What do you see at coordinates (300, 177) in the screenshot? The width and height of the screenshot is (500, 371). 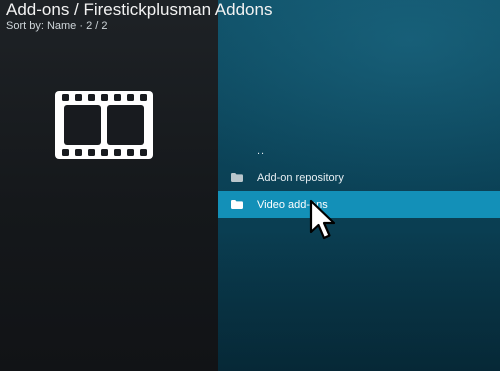 I see `list-item-label: Add-on repository` at bounding box center [300, 177].